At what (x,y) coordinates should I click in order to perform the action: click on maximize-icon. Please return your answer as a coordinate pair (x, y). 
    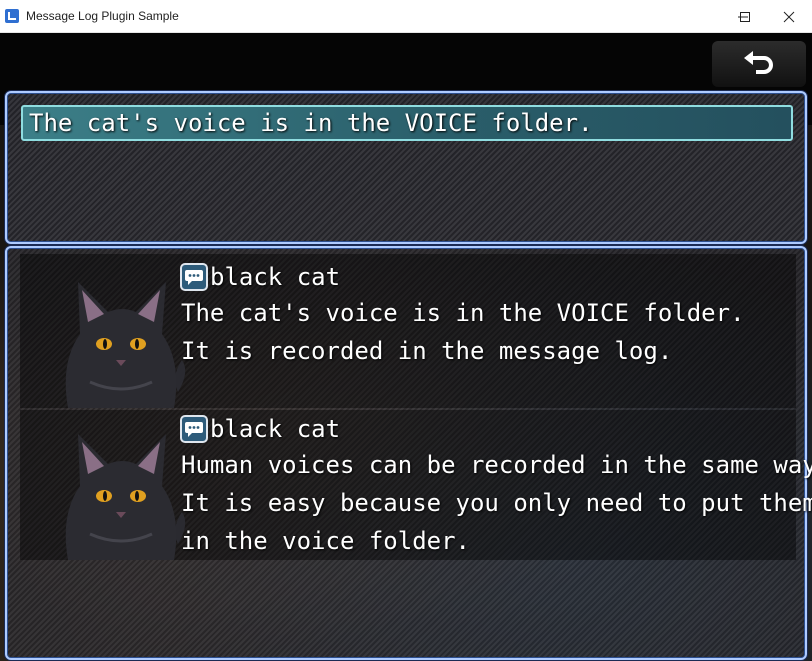
    Looking at the image, I should click on (745, 16).